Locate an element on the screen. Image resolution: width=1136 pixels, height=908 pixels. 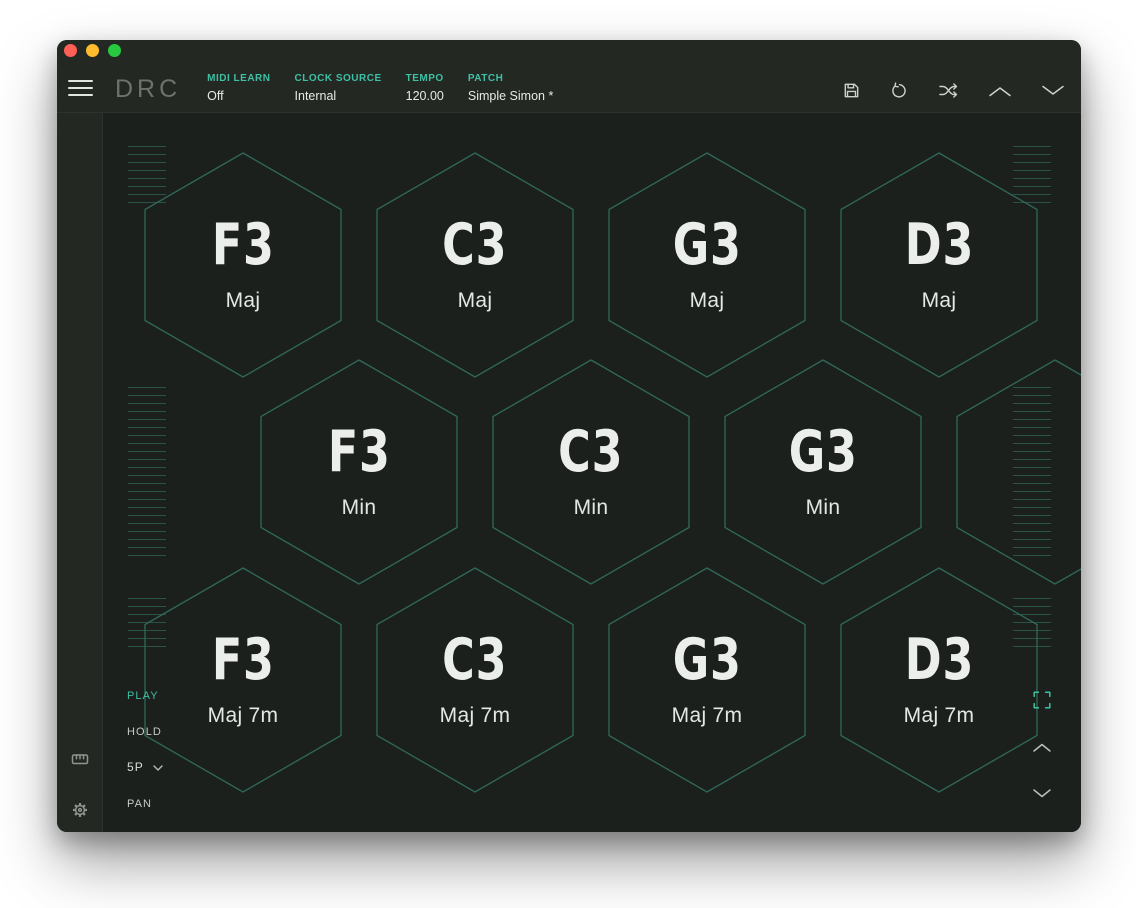
pan-mode-button: PAN is located at coordinates (139, 804).